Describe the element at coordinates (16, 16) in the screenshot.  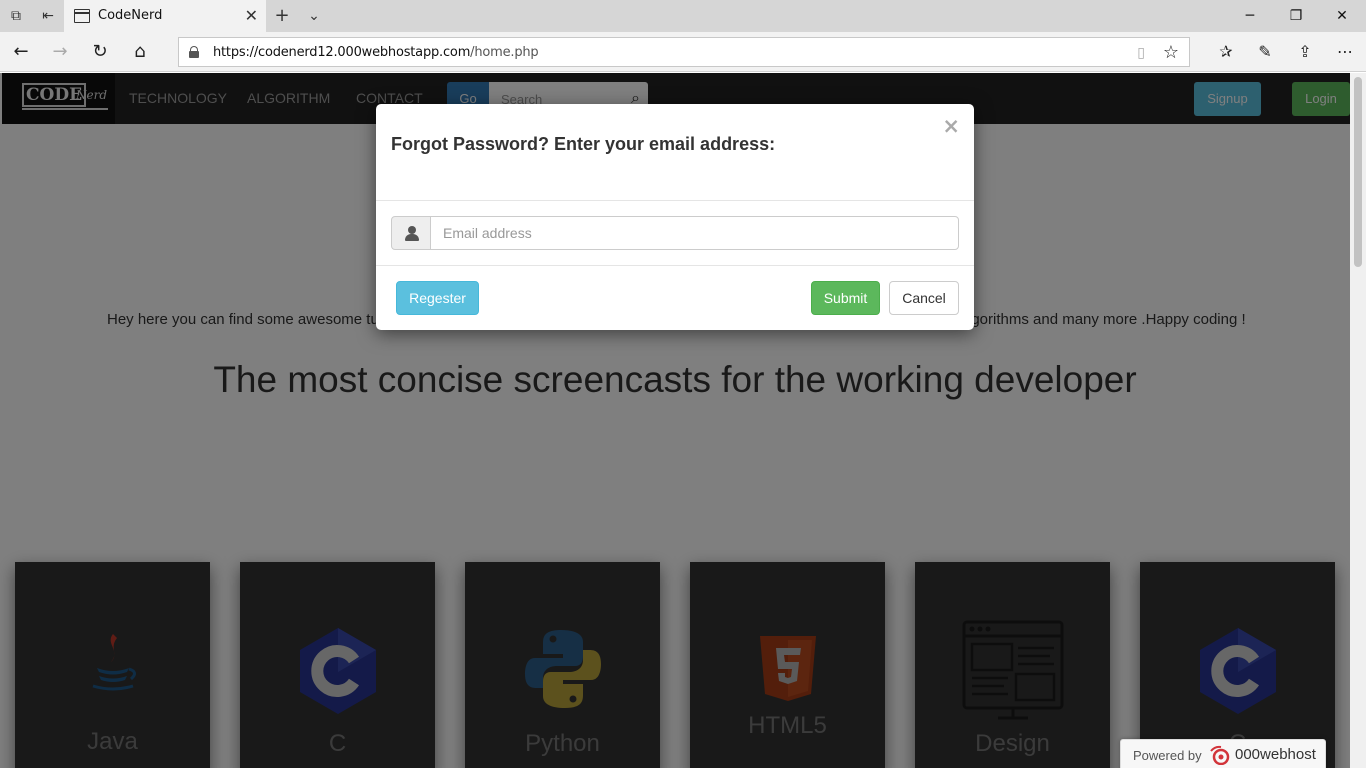
I see `tab-actions-icon: ⧉` at that location.